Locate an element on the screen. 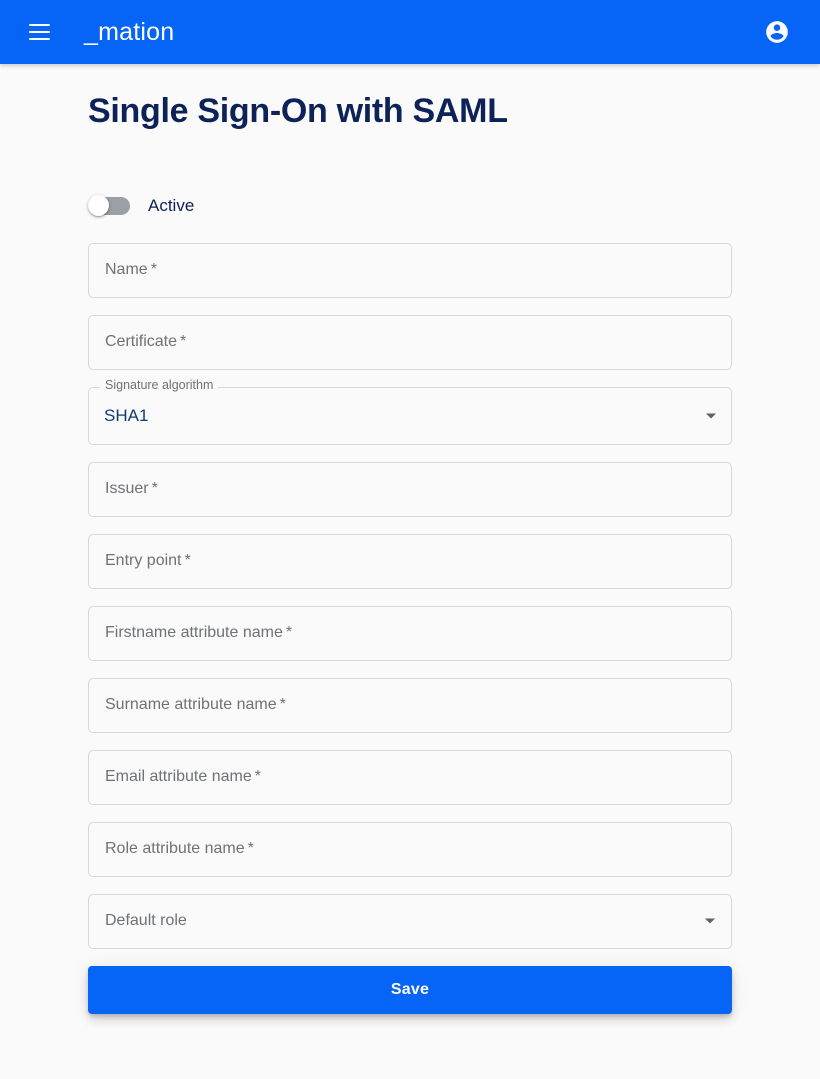  firstname-attribute-name-label: Firstname attribute name is located at coordinates (194, 632).